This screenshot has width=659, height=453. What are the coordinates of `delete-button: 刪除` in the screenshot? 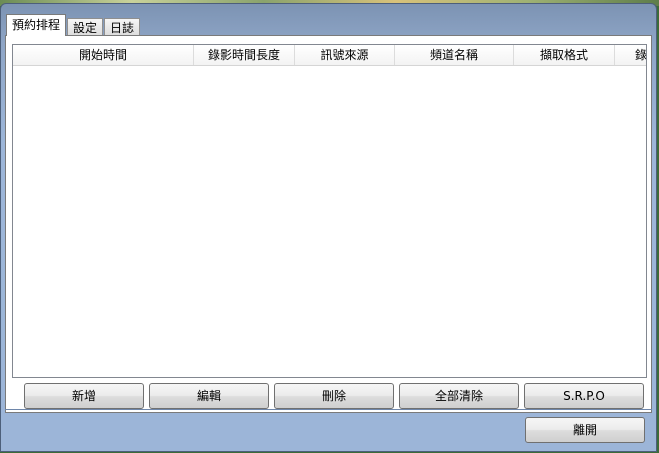 It's located at (334, 396).